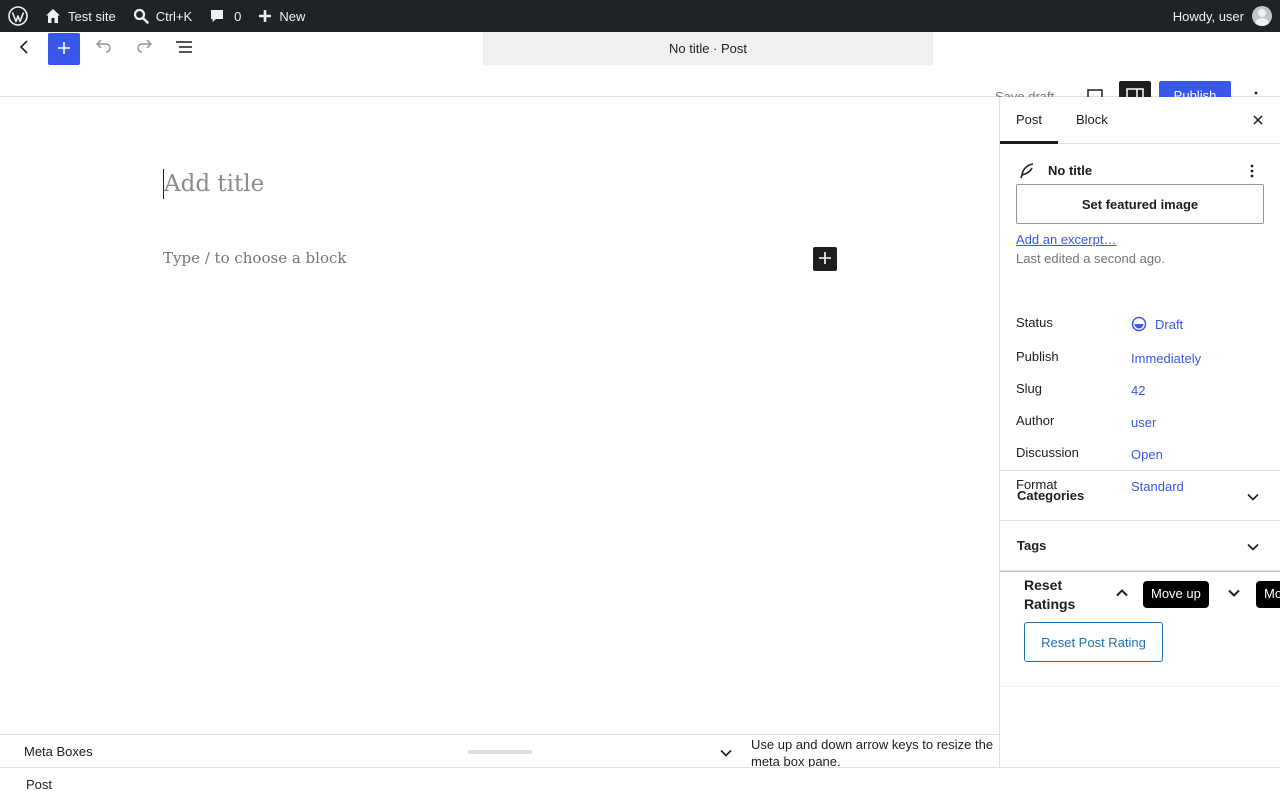 This screenshot has height=800, width=1280. Describe the element at coordinates (39, 784) in the screenshot. I see `breadcrumb: Post` at that location.